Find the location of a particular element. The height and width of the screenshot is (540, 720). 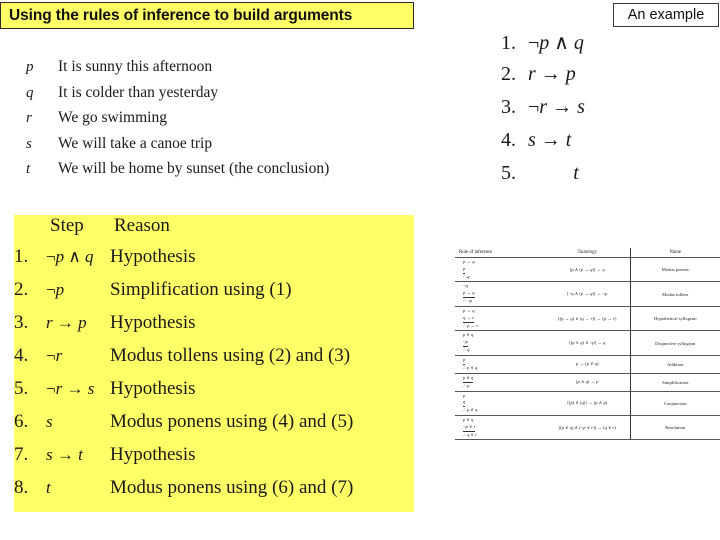

tautology-cell: [(p) ∧ (q)] → (p ∧ q) is located at coordinates (587, 403).